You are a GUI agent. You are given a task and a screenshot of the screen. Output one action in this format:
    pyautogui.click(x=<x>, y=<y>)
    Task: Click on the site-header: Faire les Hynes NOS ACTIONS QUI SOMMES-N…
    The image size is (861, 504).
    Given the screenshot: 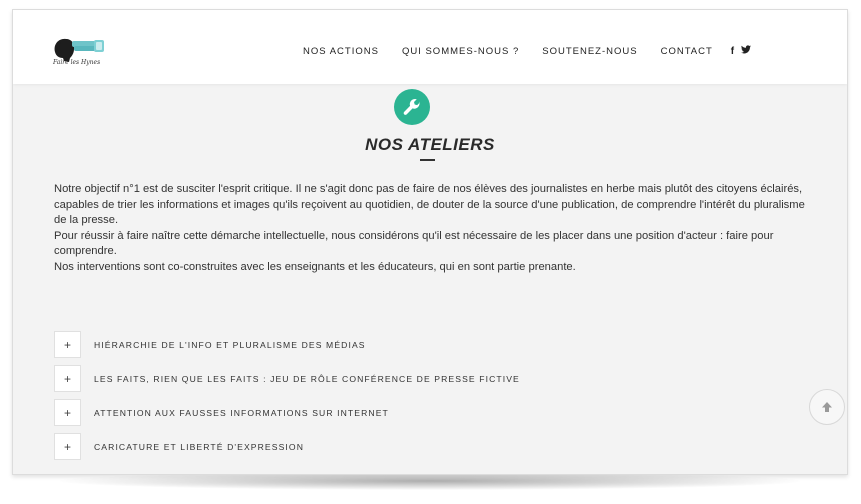 What is the action you would take?
    pyautogui.click(x=430, y=47)
    